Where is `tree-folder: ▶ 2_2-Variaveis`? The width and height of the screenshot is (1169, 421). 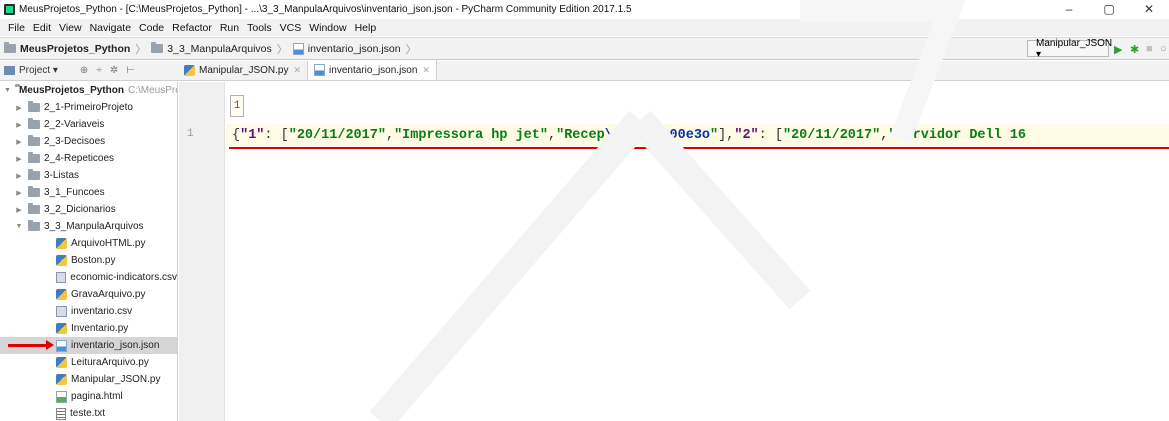 tree-folder: ▶ 2_2-Variaveis is located at coordinates (88, 124).